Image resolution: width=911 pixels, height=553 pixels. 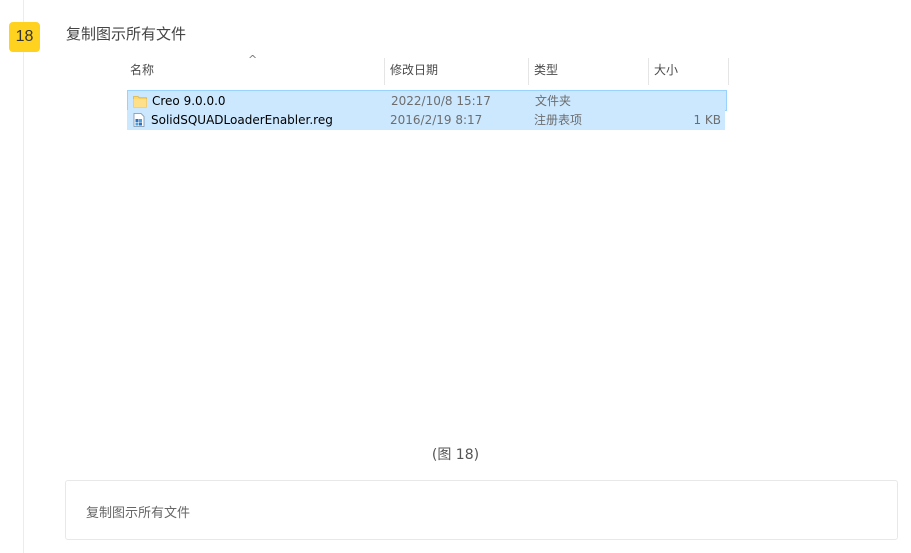 I want to click on registry-file-icon, so click(x=139, y=120).